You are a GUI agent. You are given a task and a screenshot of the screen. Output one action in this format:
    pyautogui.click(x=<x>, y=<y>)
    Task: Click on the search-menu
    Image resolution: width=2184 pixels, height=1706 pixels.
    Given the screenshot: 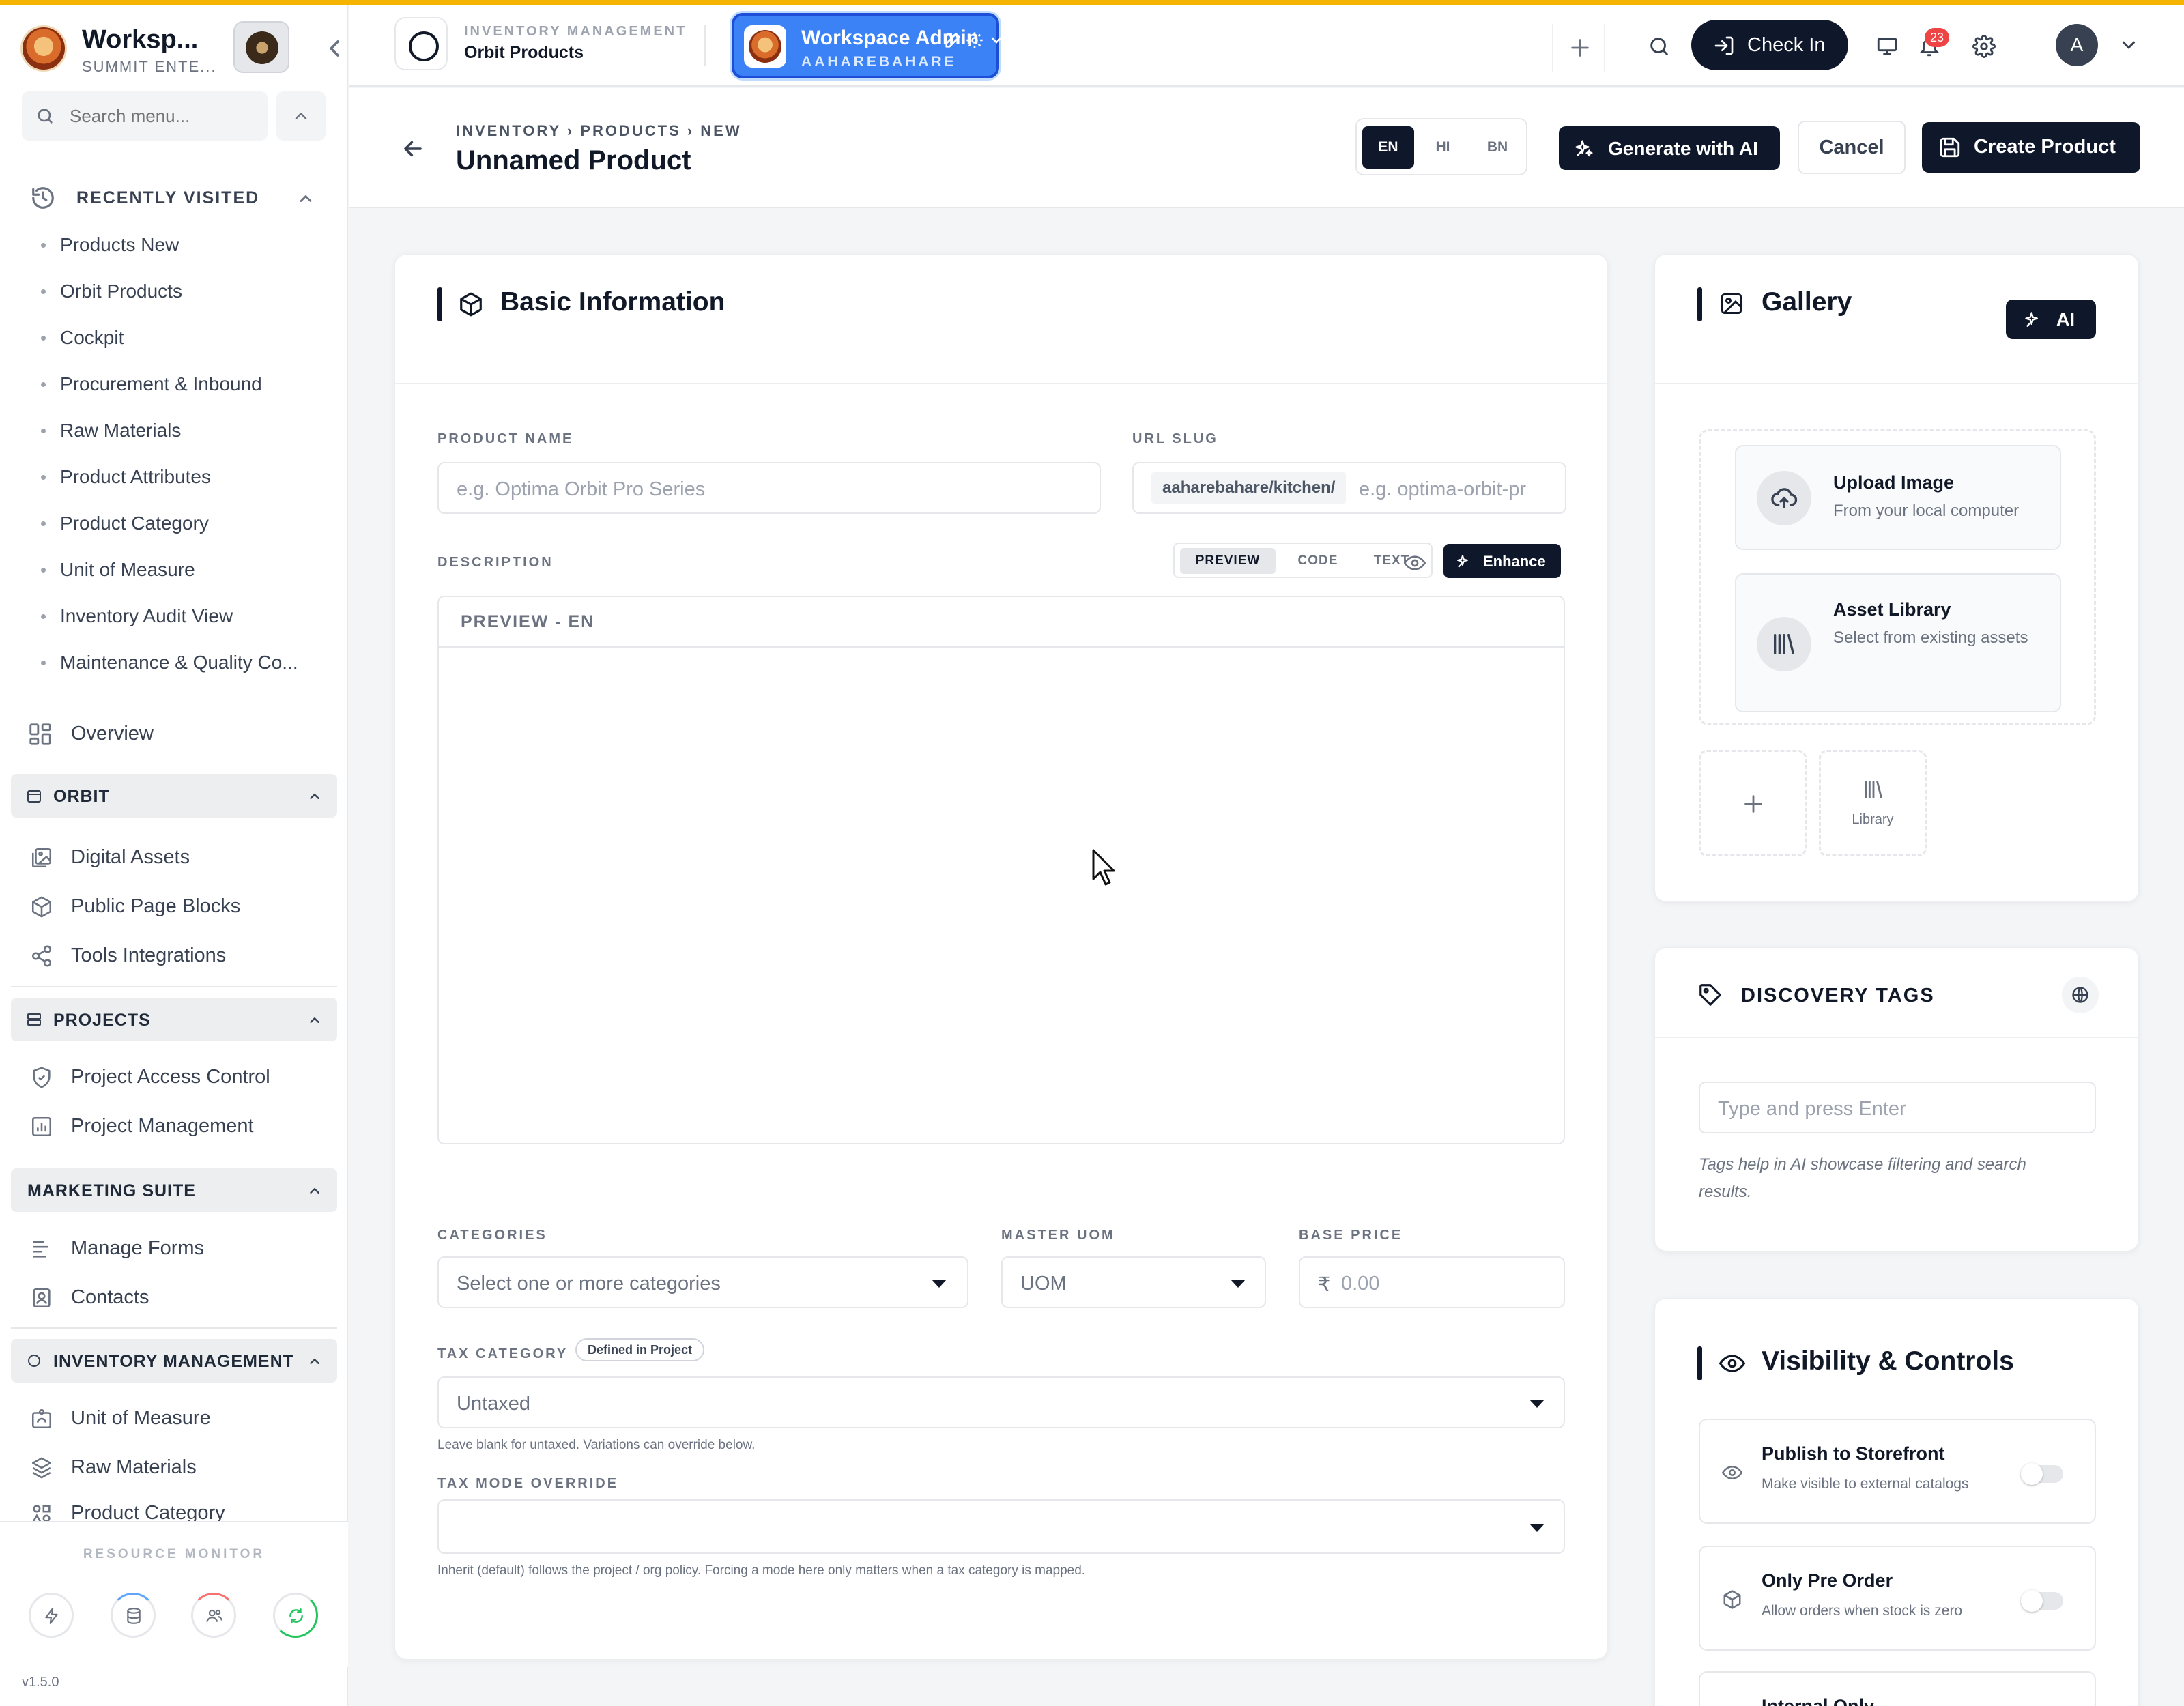 What is the action you would take?
    pyautogui.click(x=145, y=116)
    